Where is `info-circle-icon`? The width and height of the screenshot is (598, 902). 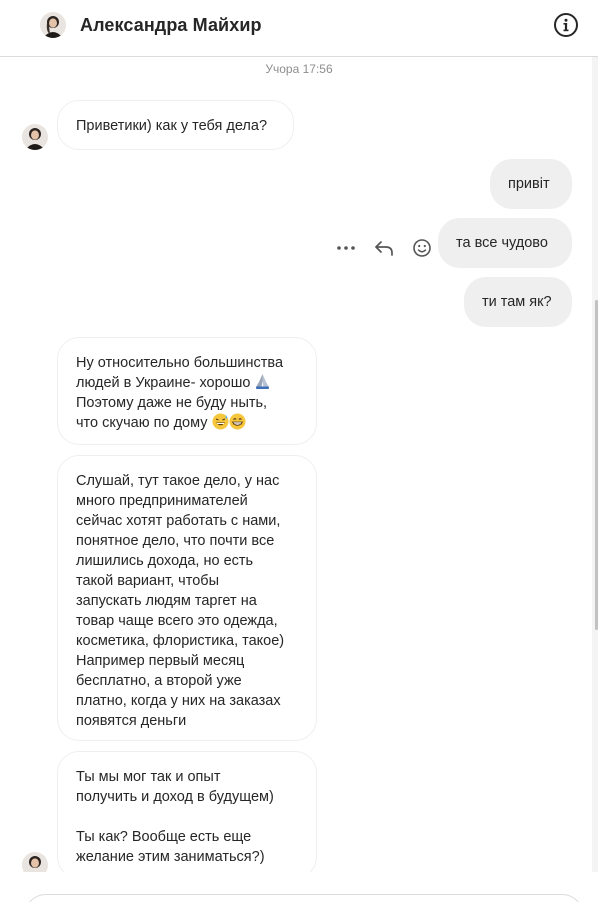 info-circle-icon is located at coordinates (566, 25).